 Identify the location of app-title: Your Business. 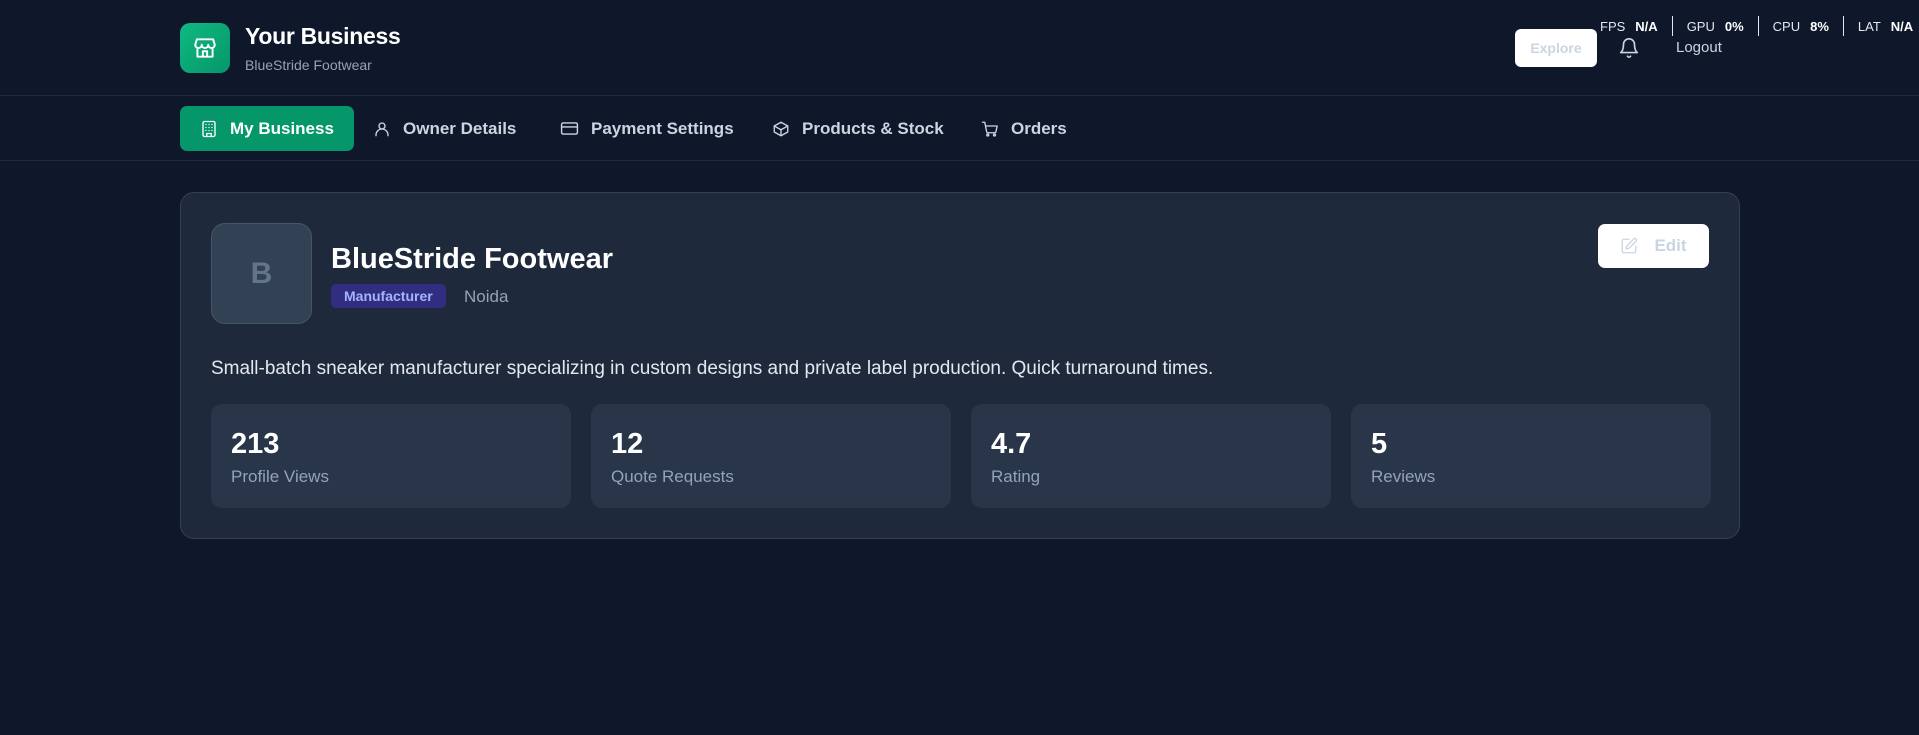
(323, 36).